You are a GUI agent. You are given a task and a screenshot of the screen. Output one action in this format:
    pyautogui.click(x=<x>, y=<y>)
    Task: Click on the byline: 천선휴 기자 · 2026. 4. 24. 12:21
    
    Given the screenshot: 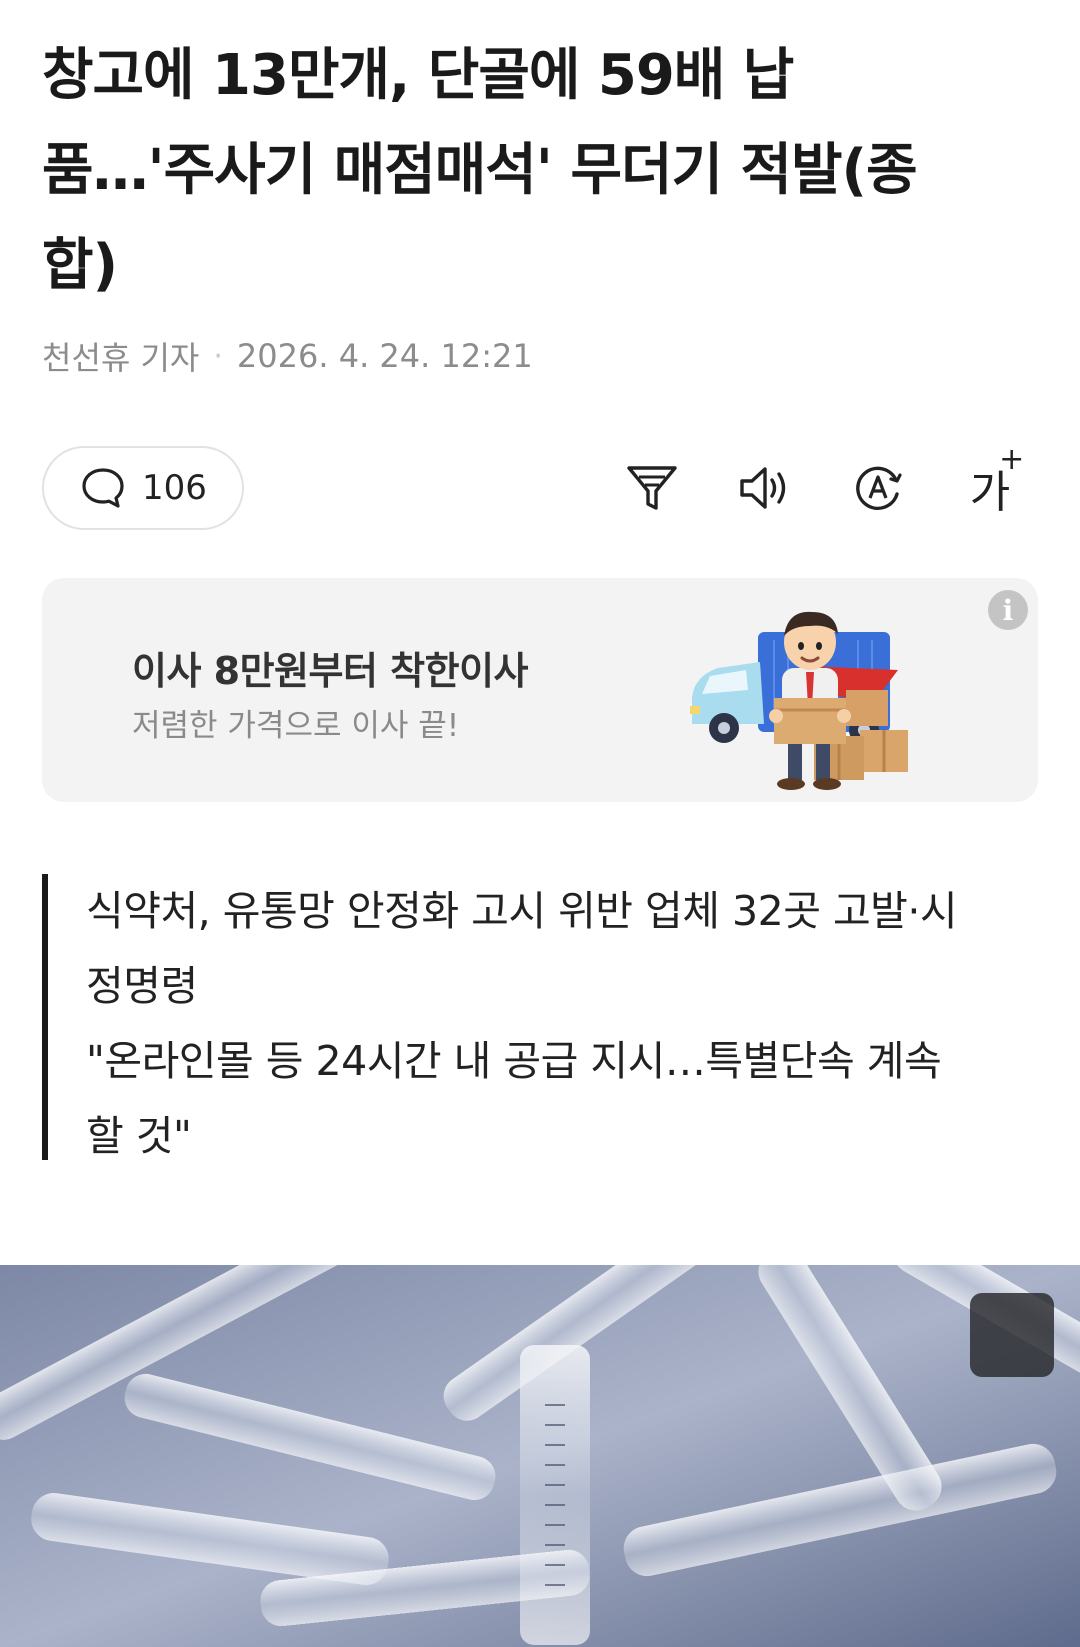 What is the action you would take?
    pyautogui.click(x=287, y=356)
    